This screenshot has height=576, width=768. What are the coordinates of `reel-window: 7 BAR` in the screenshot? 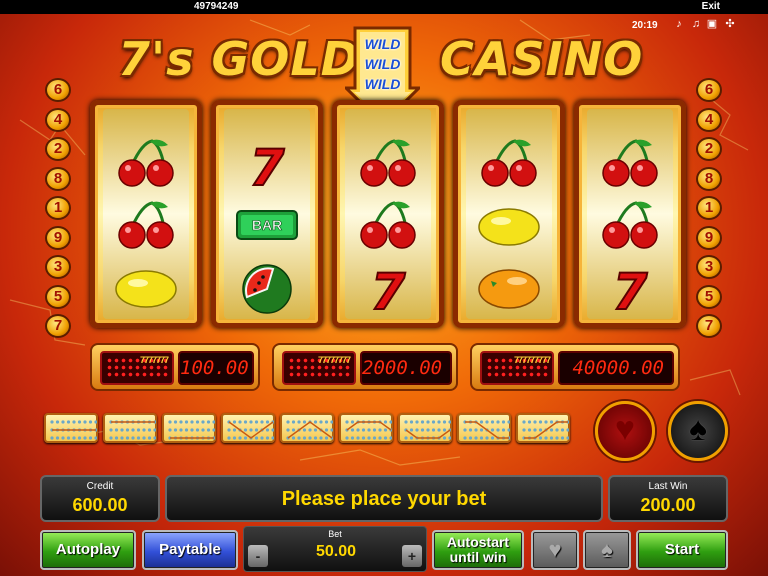 It's located at (267, 214).